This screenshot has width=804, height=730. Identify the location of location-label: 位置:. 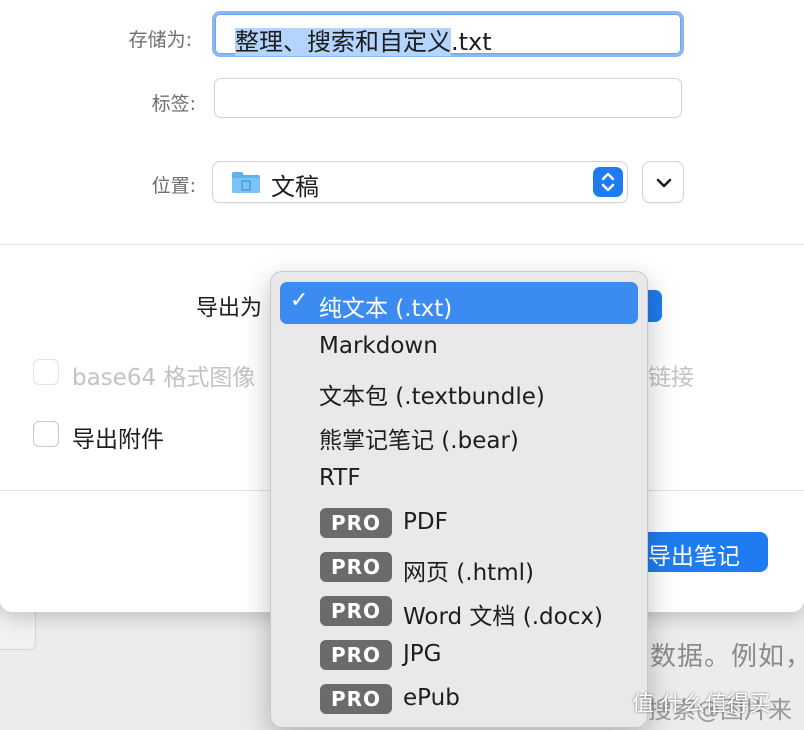
(173, 186).